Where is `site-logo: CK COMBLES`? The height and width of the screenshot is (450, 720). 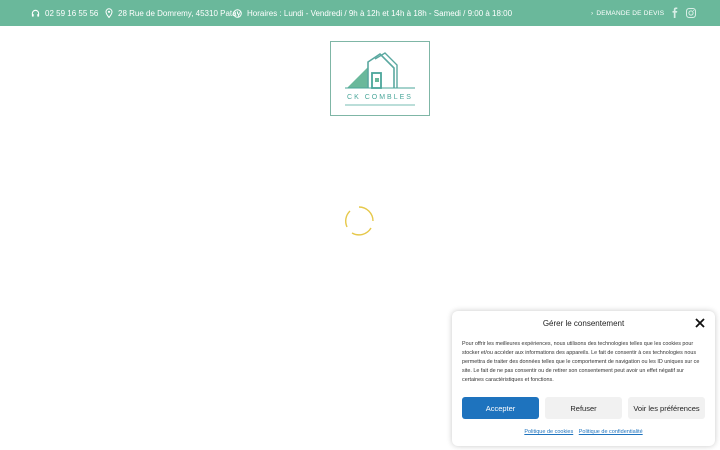 site-logo: CK COMBLES is located at coordinates (380, 78).